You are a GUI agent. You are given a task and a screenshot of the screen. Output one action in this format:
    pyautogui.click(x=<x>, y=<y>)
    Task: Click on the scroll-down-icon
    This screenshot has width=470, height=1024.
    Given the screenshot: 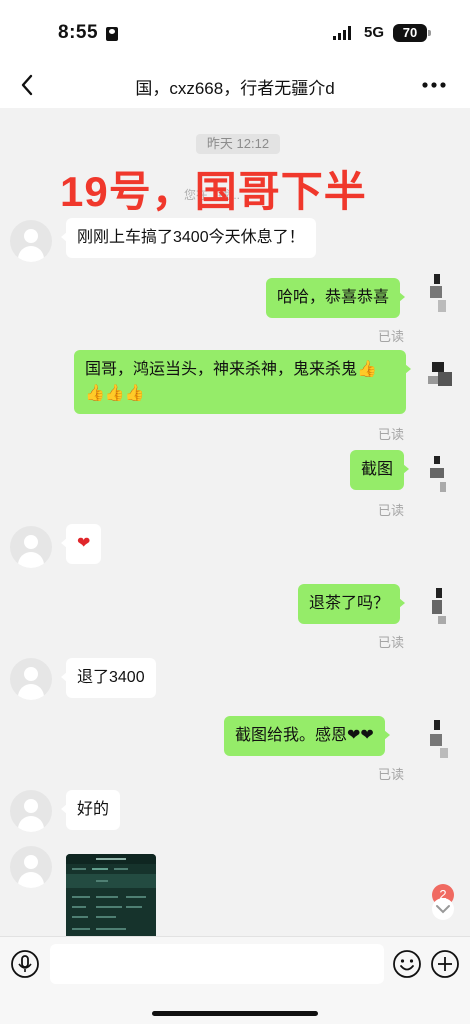 What is the action you would take?
    pyautogui.click(x=443, y=909)
    